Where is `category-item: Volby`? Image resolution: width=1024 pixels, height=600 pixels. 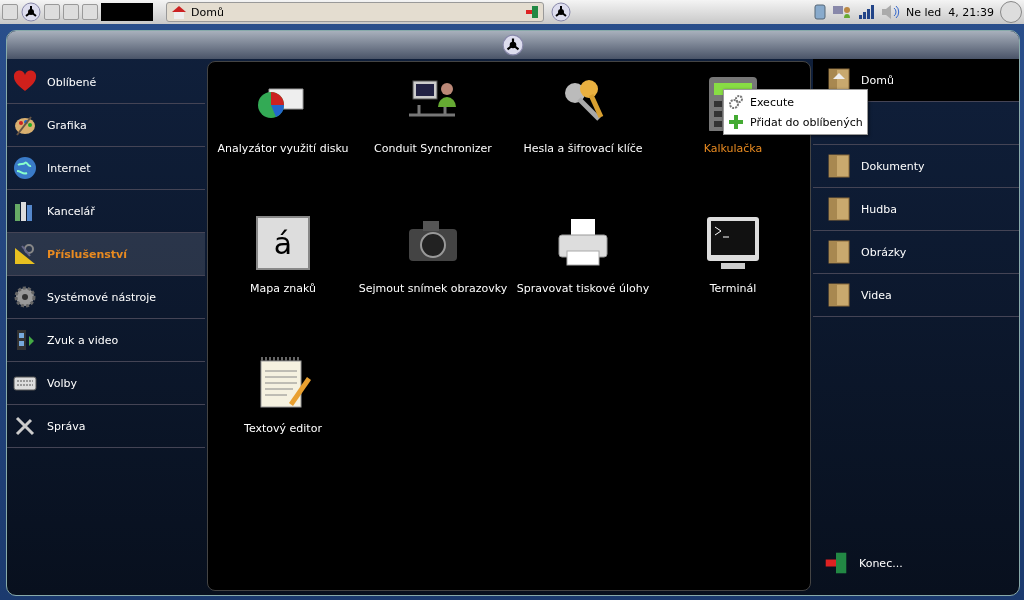 category-item: Volby is located at coordinates (106, 383).